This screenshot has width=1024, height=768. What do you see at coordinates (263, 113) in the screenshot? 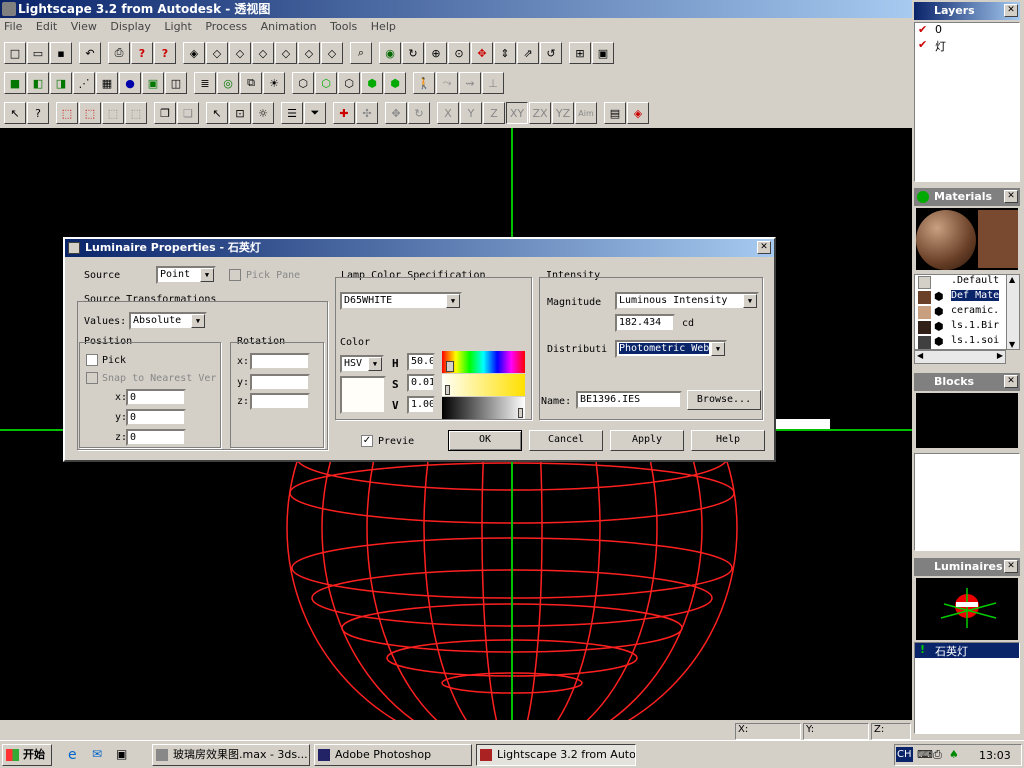
I see `select-luminaire-icon: ☼` at bounding box center [263, 113].